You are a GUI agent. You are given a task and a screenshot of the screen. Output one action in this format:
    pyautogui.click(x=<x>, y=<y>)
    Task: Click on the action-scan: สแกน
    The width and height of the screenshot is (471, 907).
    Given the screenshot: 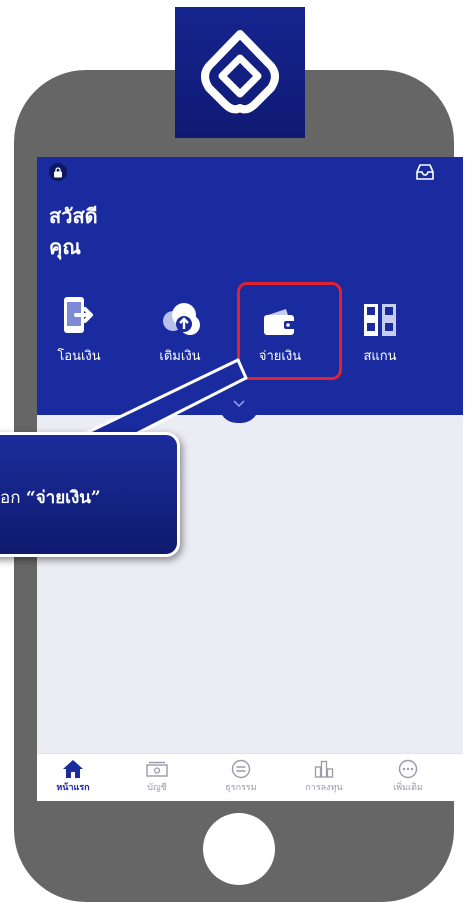 What is the action you would take?
    pyautogui.click(x=380, y=331)
    